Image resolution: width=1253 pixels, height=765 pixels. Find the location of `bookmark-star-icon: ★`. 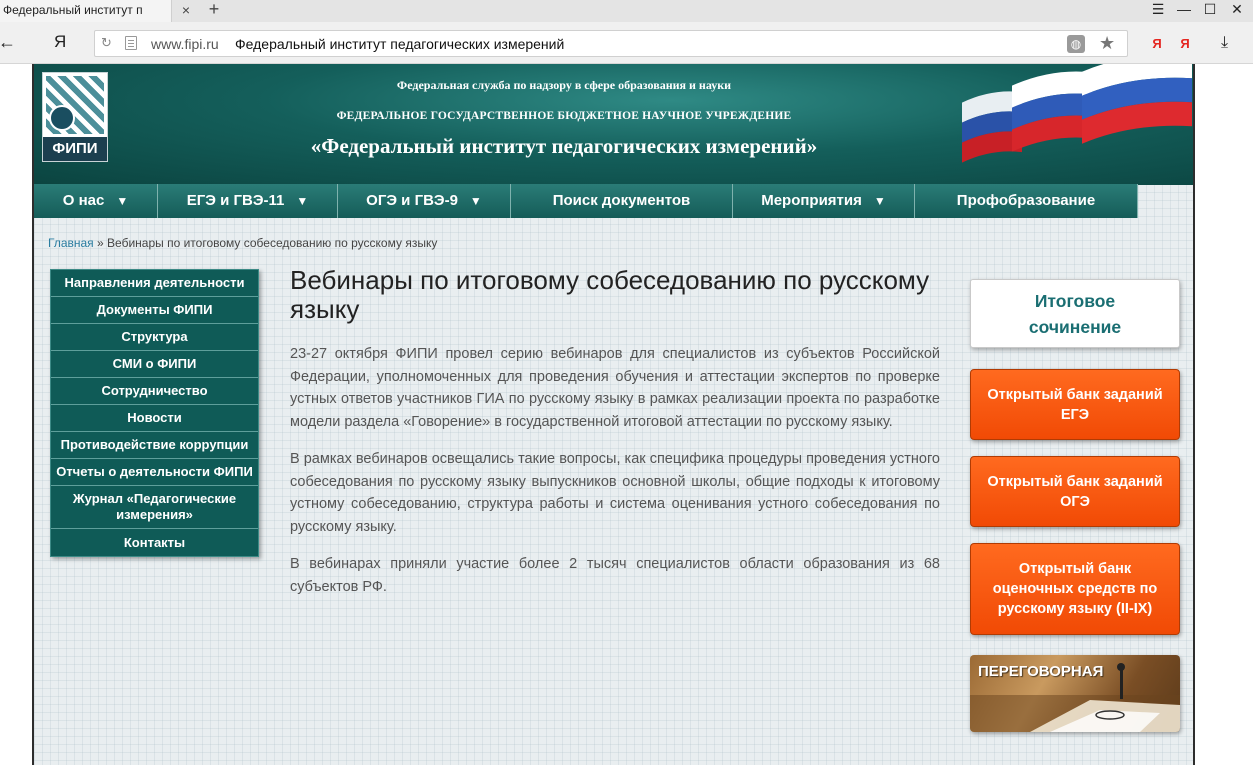

bookmark-star-icon: ★ is located at coordinates (1107, 43).